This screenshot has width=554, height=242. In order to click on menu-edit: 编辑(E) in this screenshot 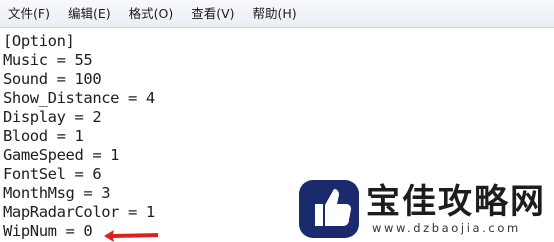, I will do `click(89, 14)`.